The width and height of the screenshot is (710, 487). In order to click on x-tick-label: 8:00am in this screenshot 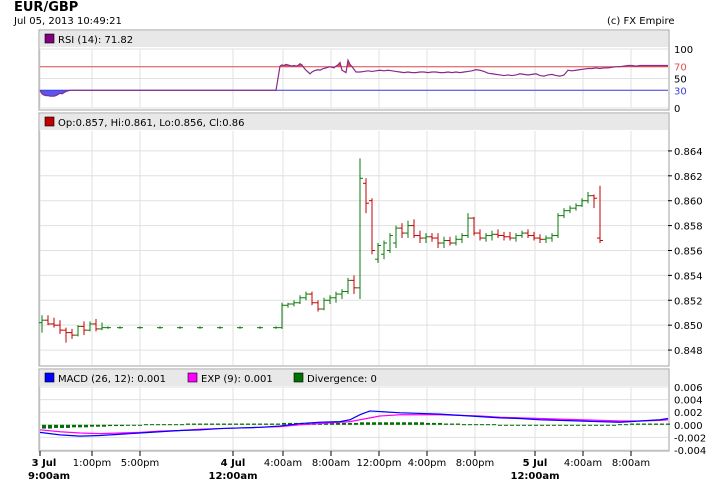, I will do `click(331, 463)`.